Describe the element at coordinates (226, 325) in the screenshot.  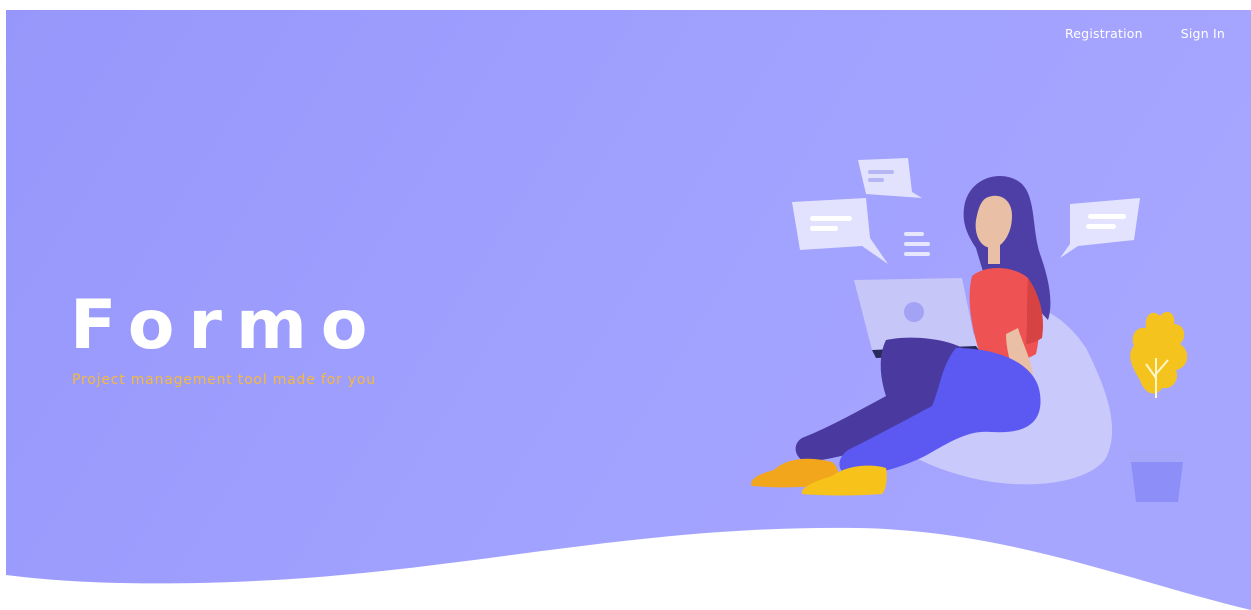
I see `brand-title: Formo` at that location.